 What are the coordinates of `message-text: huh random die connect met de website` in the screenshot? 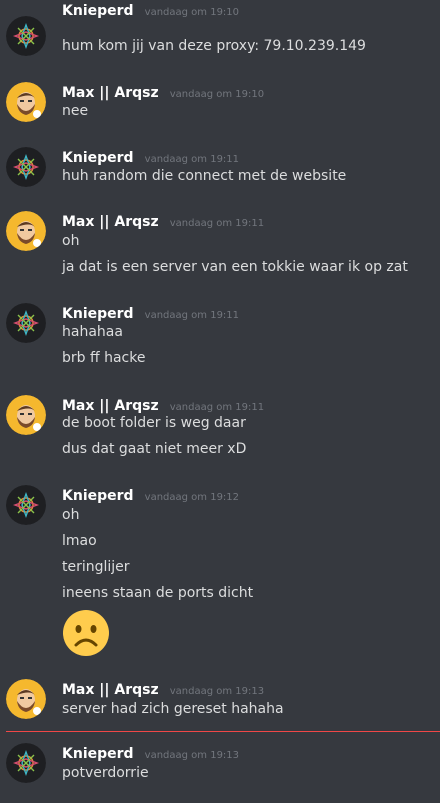 It's located at (204, 176).